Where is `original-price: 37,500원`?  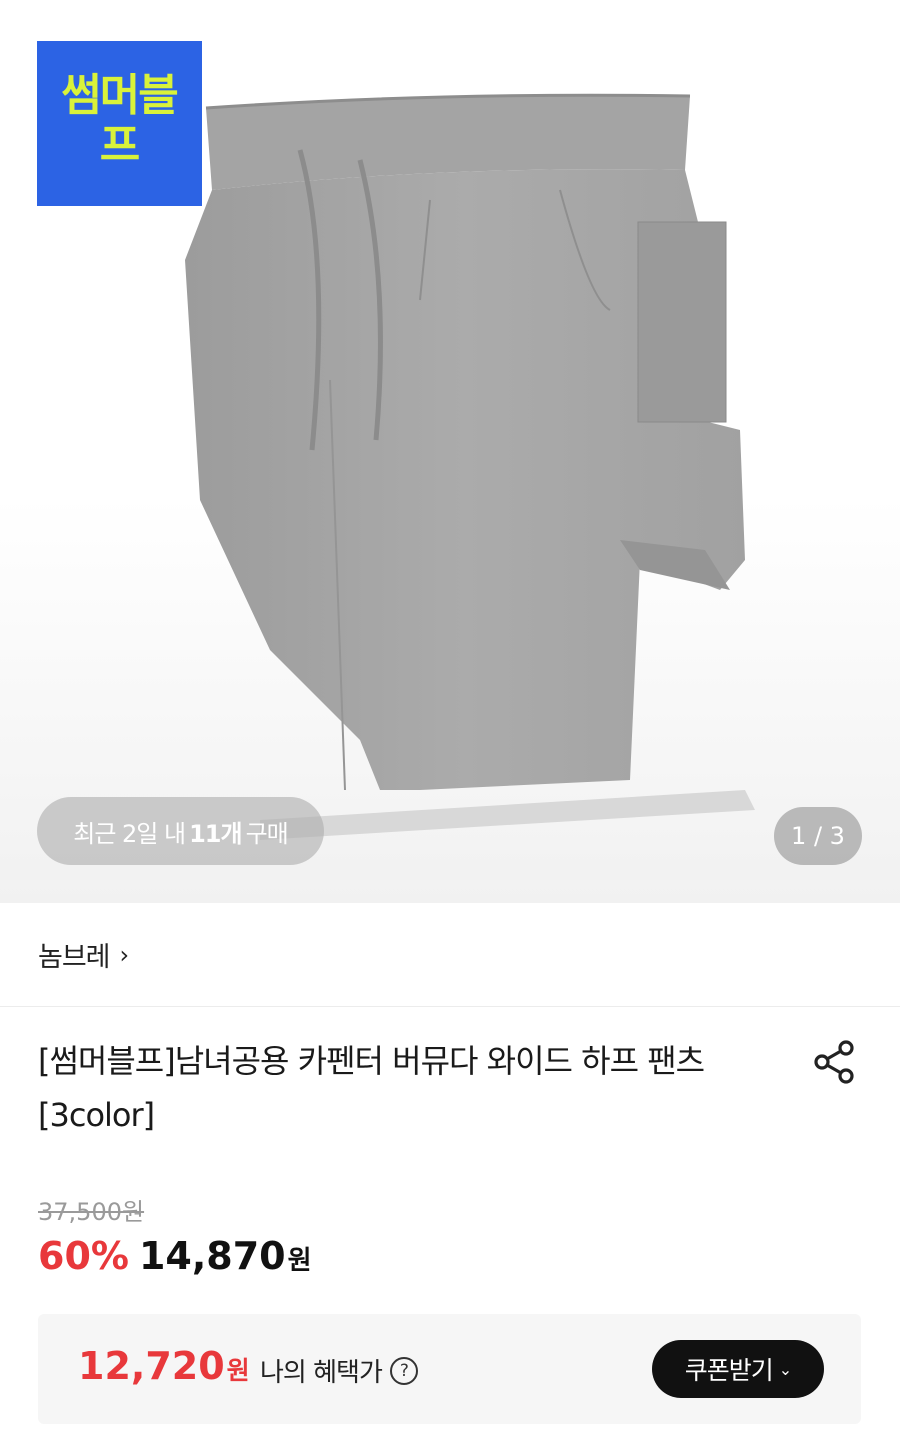 original-price: 37,500원 is located at coordinates (91, 1212).